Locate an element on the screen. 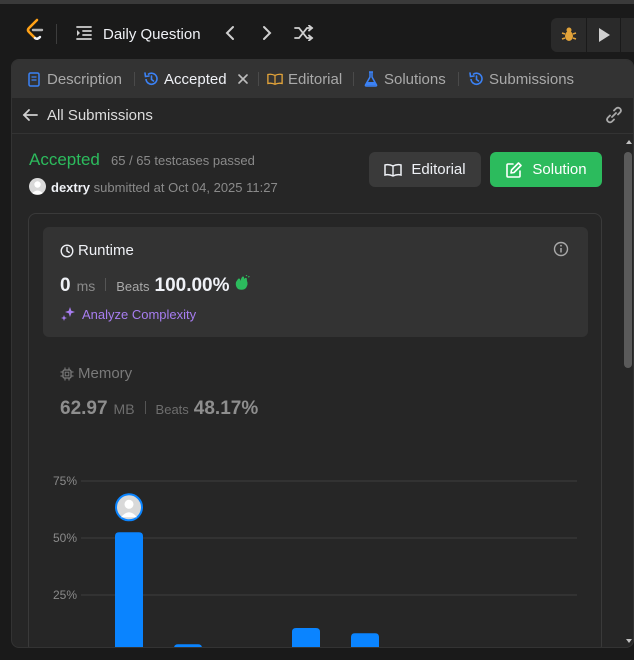  y-tick-label: 50% is located at coordinates (65, 538).